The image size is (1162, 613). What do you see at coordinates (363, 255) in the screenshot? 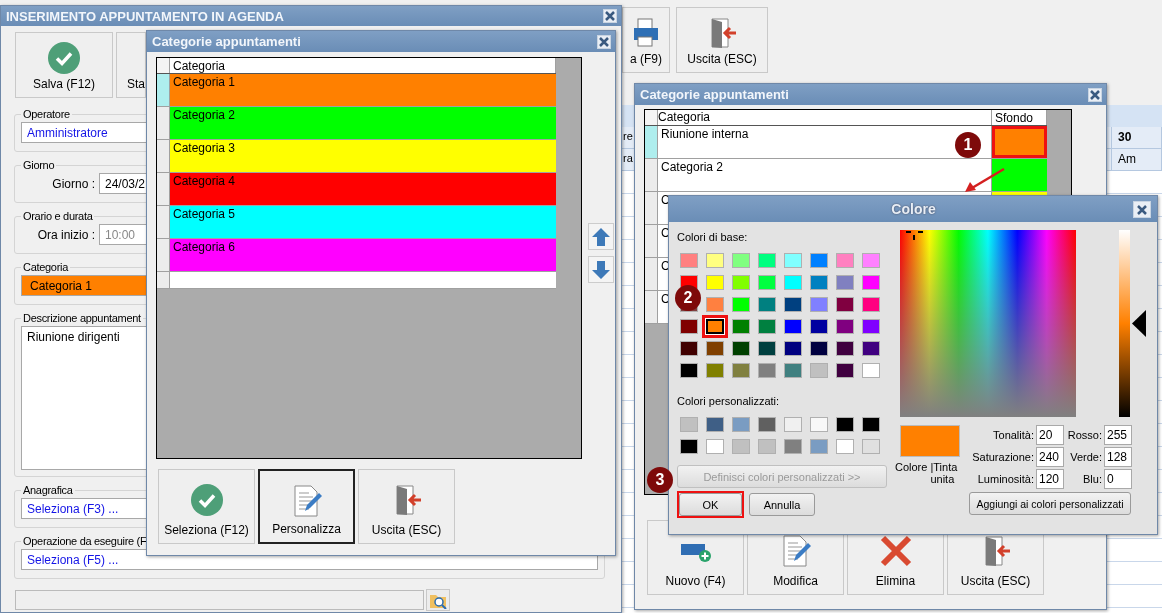
I see `table-cell: Categoria 6` at bounding box center [363, 255].